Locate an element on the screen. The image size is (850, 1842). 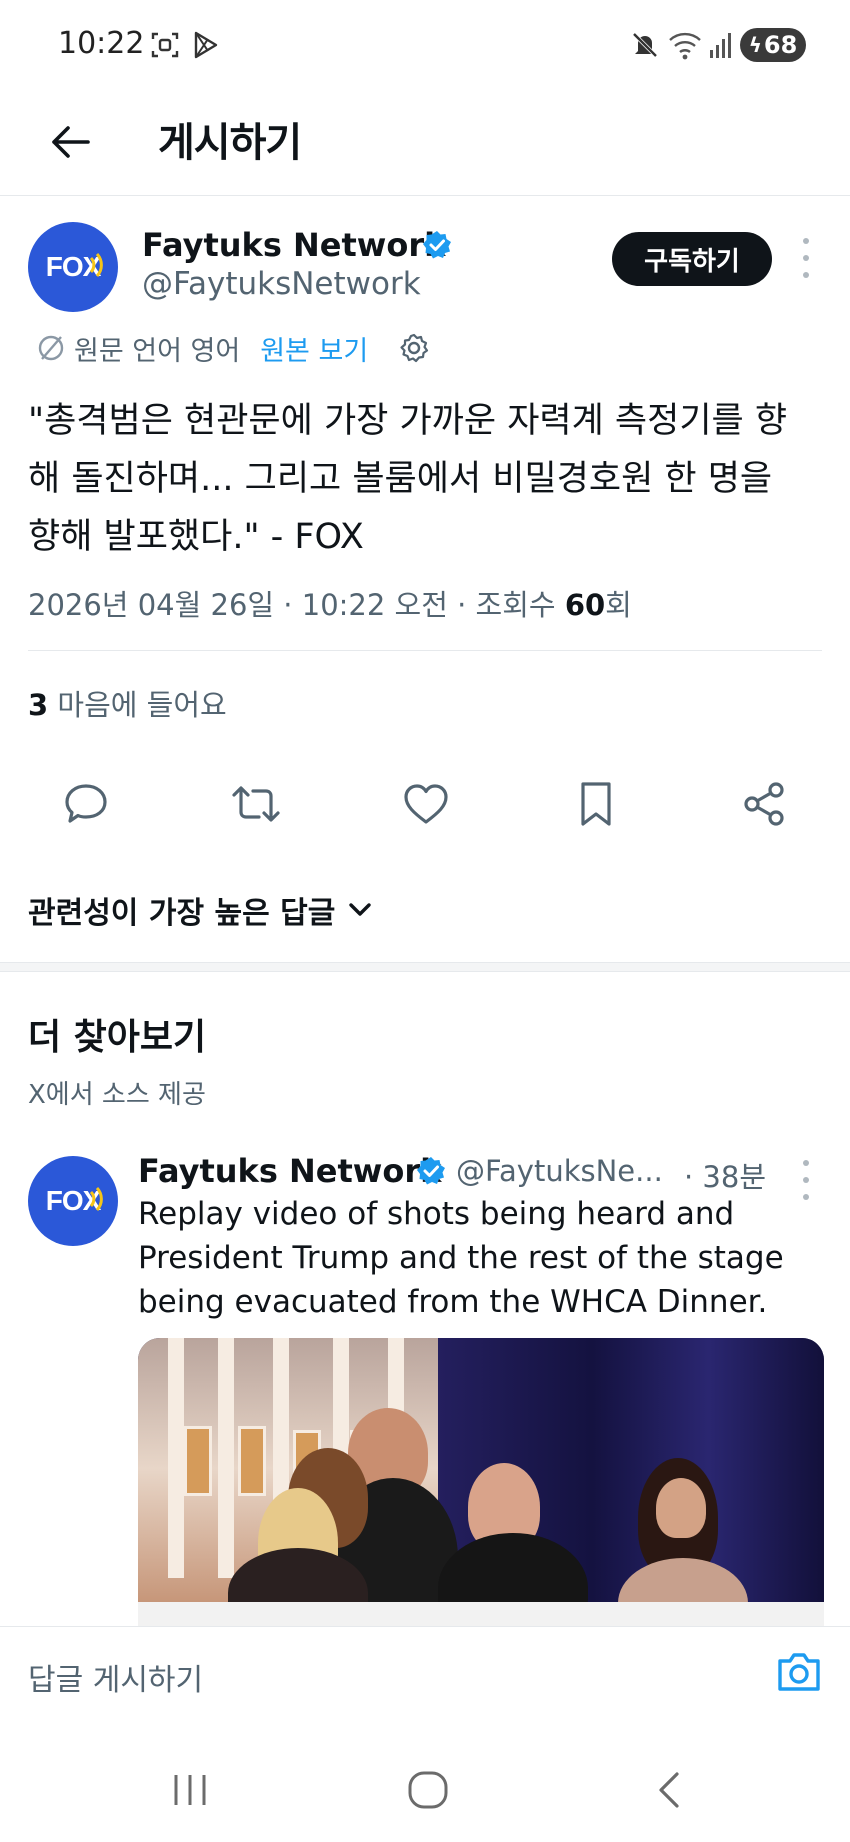
subscribe-button: 구독하기 is located at coordinates (692, 259).